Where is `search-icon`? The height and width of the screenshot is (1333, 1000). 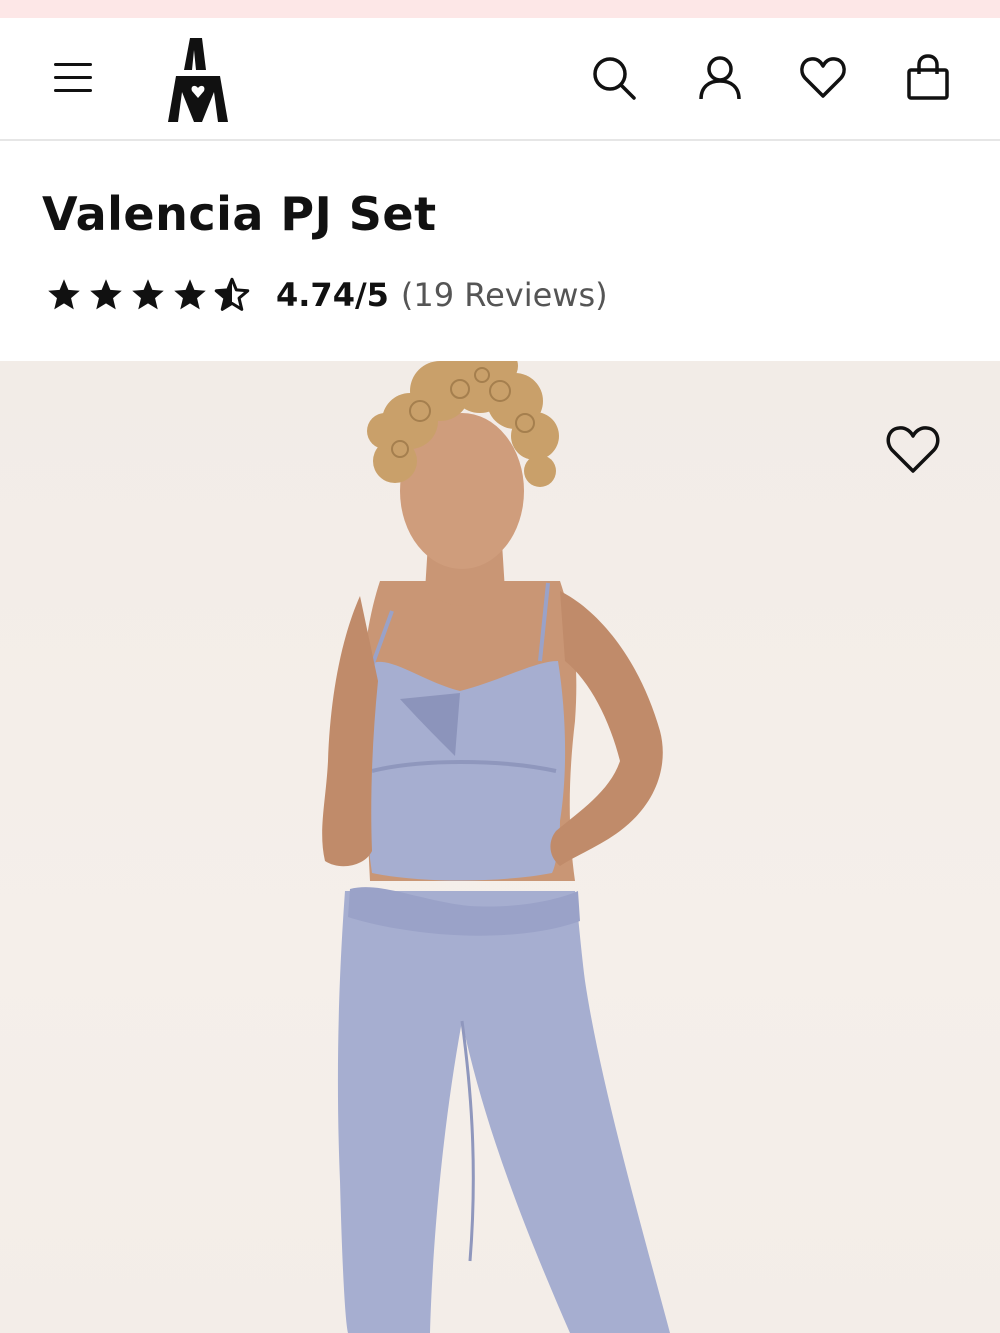
search-icon is located at coordinates (614, 78).